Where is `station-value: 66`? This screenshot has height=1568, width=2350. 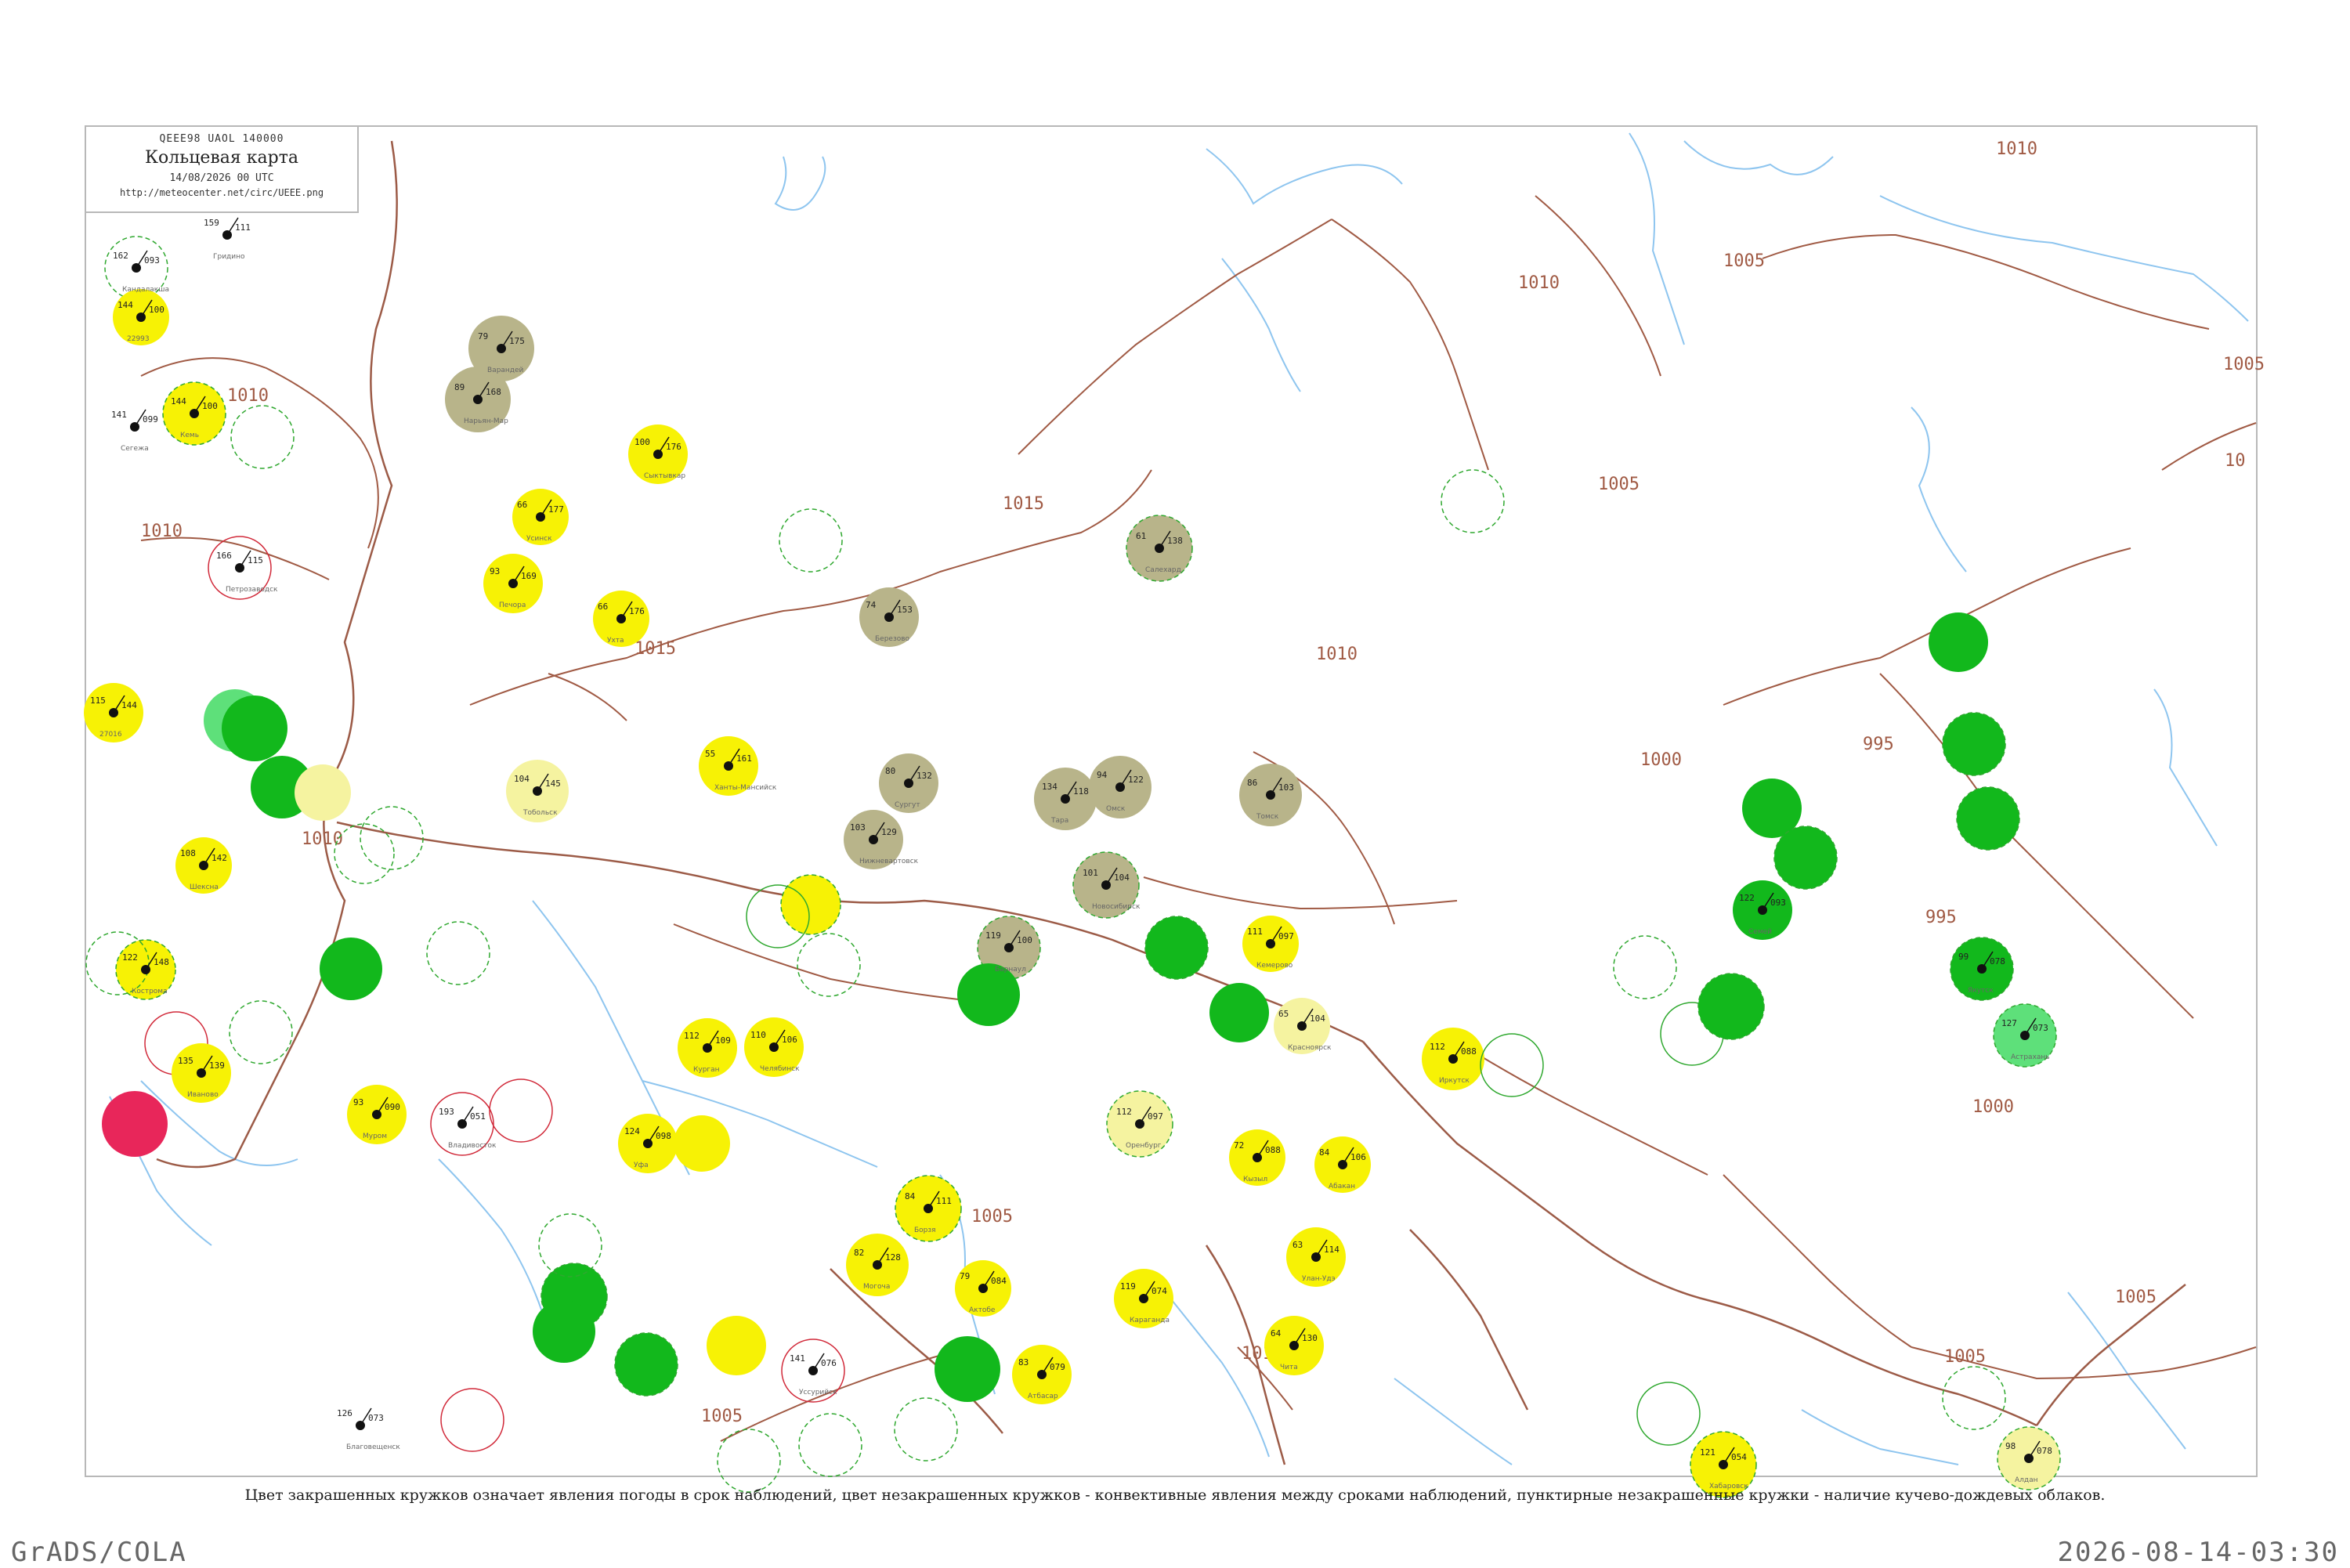
station-value: 66 is located at coordinates (603, 607).